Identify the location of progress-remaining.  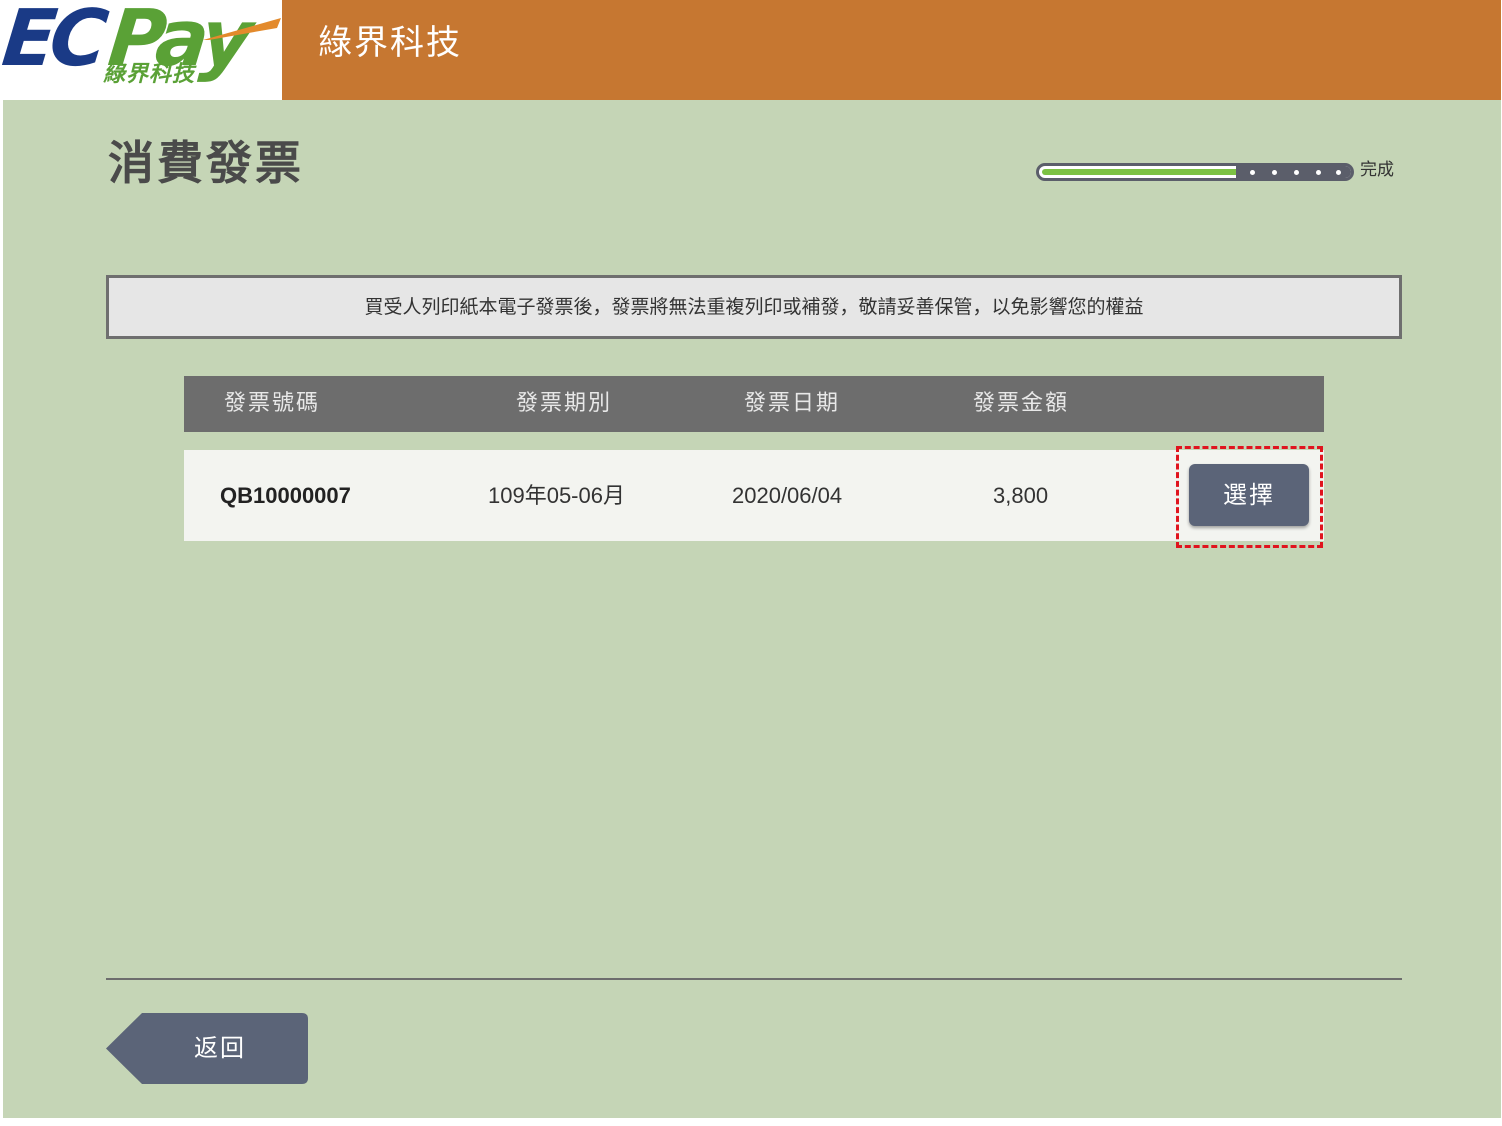
(1293, 172).